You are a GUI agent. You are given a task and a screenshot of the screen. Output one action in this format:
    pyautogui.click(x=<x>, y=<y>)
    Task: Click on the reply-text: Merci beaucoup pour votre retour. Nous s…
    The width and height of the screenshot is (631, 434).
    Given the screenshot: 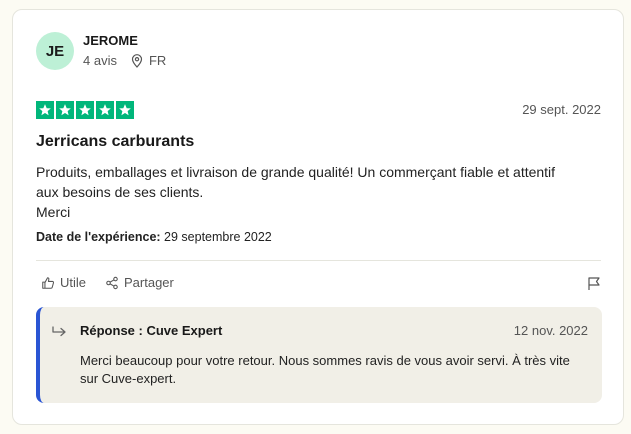 What is the action you would take?
    pyautogui.click(x=325, y=369)
    